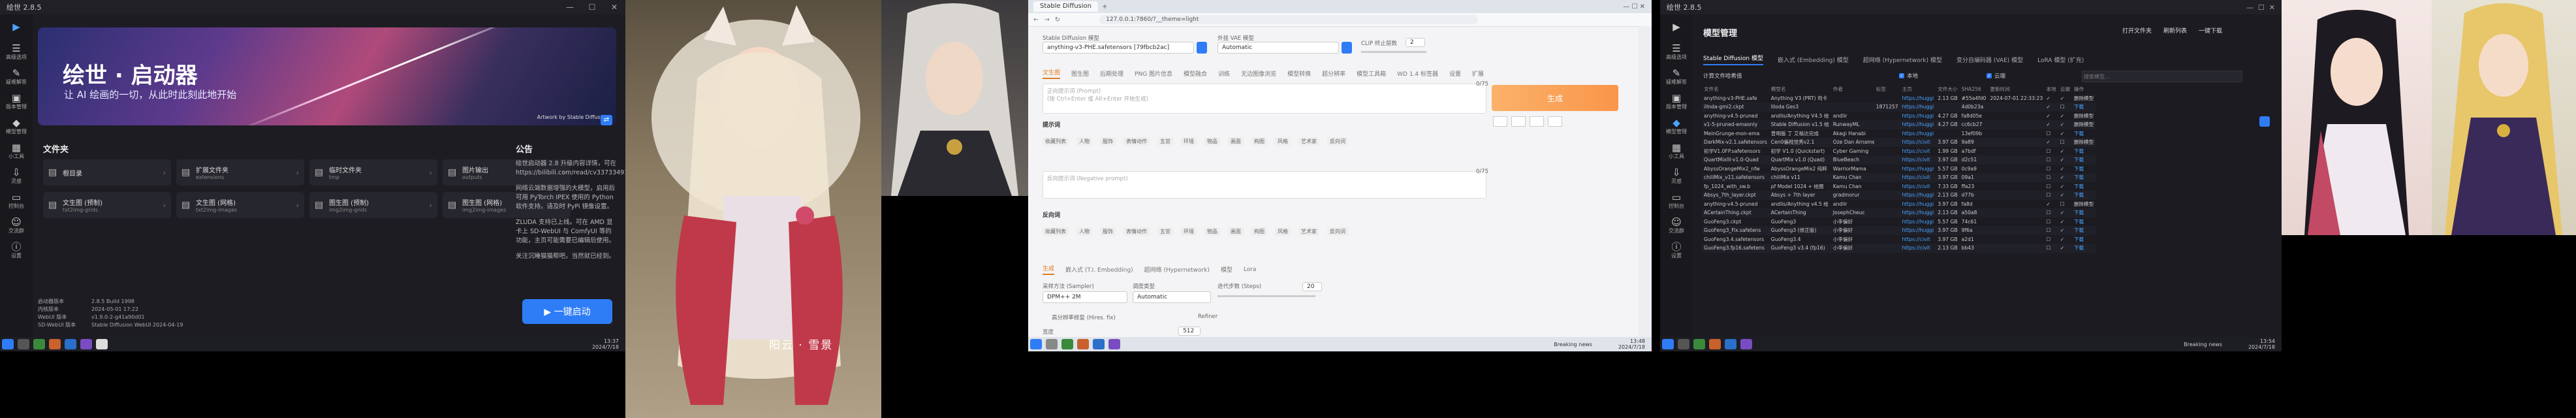  I want to click on clip-slider, so click(1394, 52).